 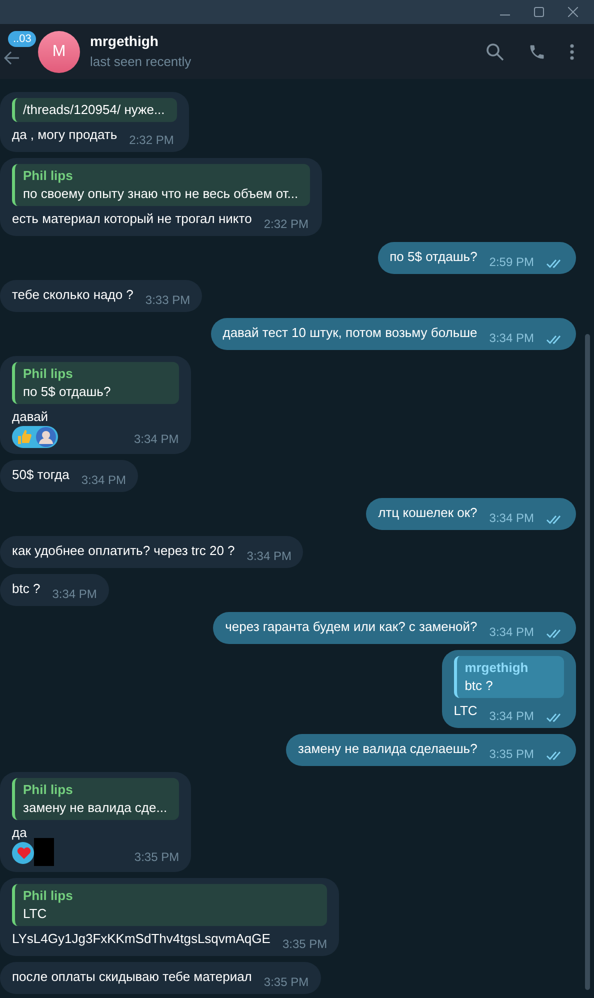 I want to click on reply-quote: mrgethigh btc ?, so click(x=509, y=677).